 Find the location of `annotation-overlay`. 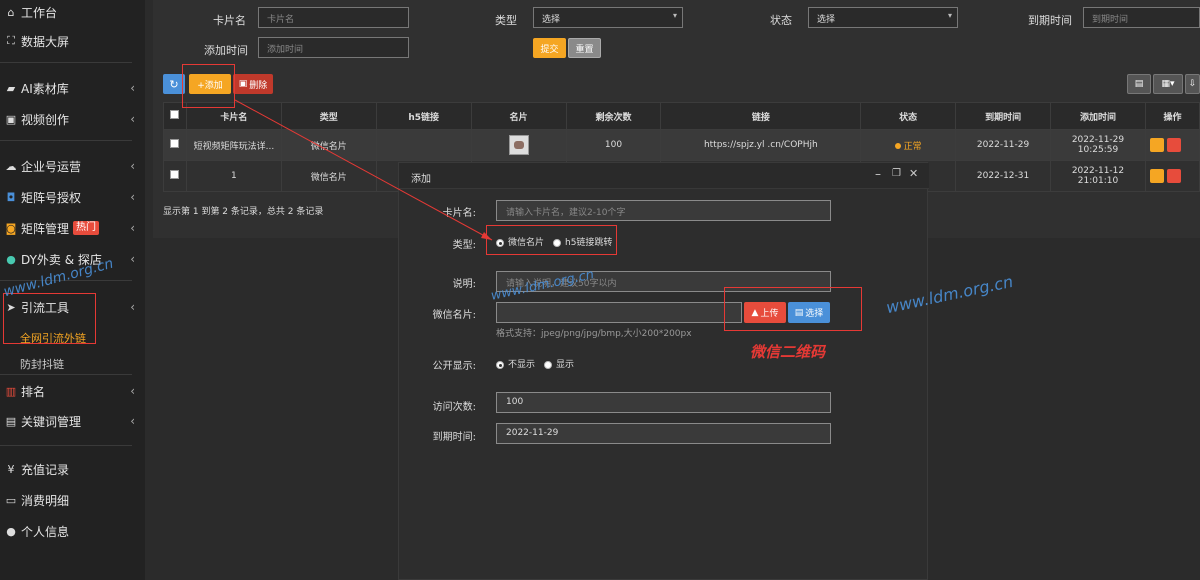

annotation-overlay is located at coordinates (363, 170).